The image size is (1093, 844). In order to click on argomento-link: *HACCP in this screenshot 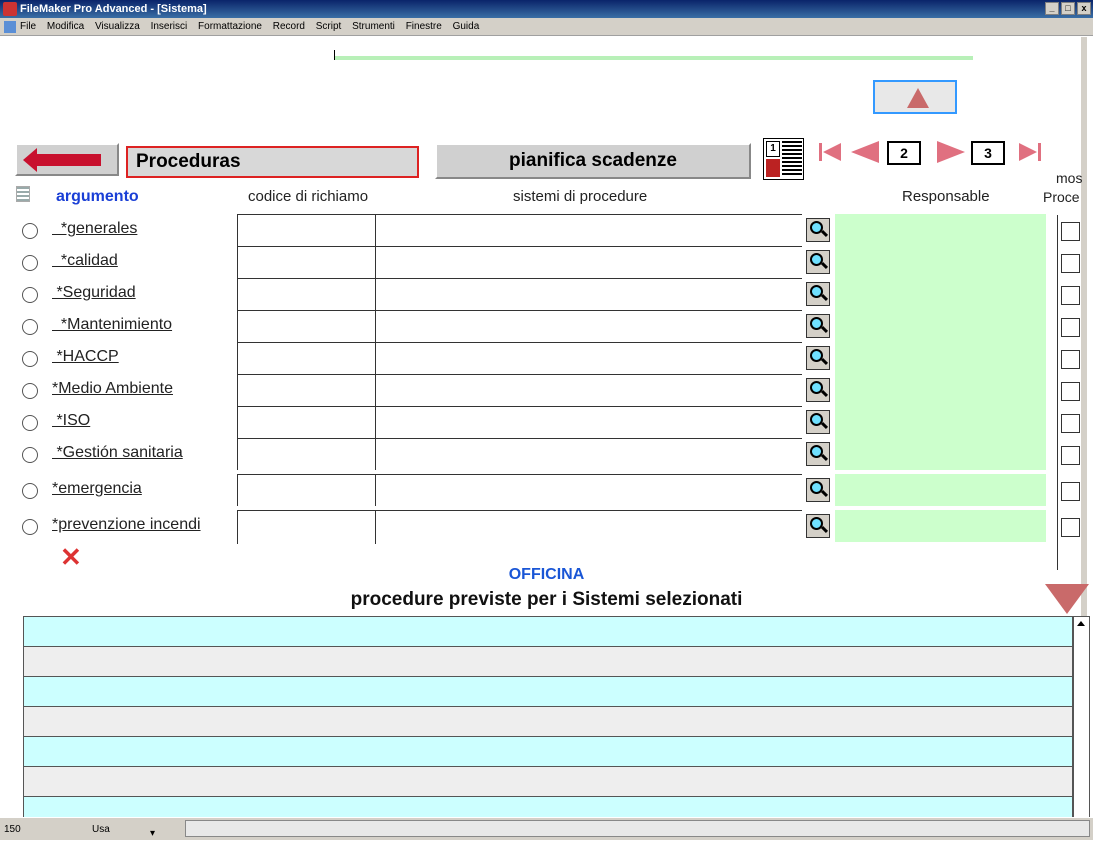, I will do `click(85, 357)`.